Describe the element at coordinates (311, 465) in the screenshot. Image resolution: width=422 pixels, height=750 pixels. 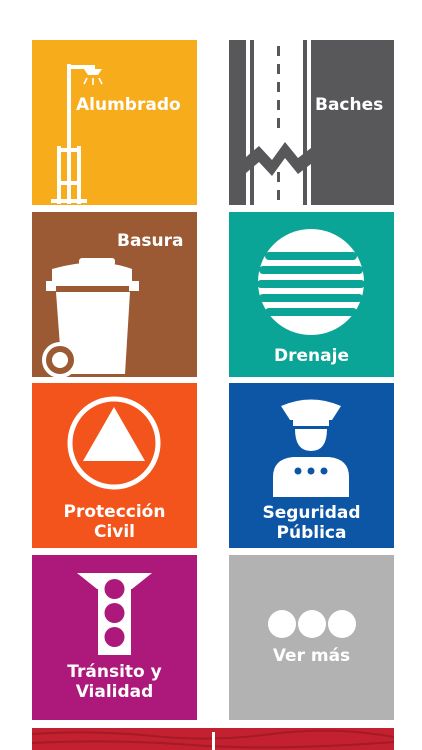
I see `tile-seguridad-publica: Seguridad Pública` at that location.